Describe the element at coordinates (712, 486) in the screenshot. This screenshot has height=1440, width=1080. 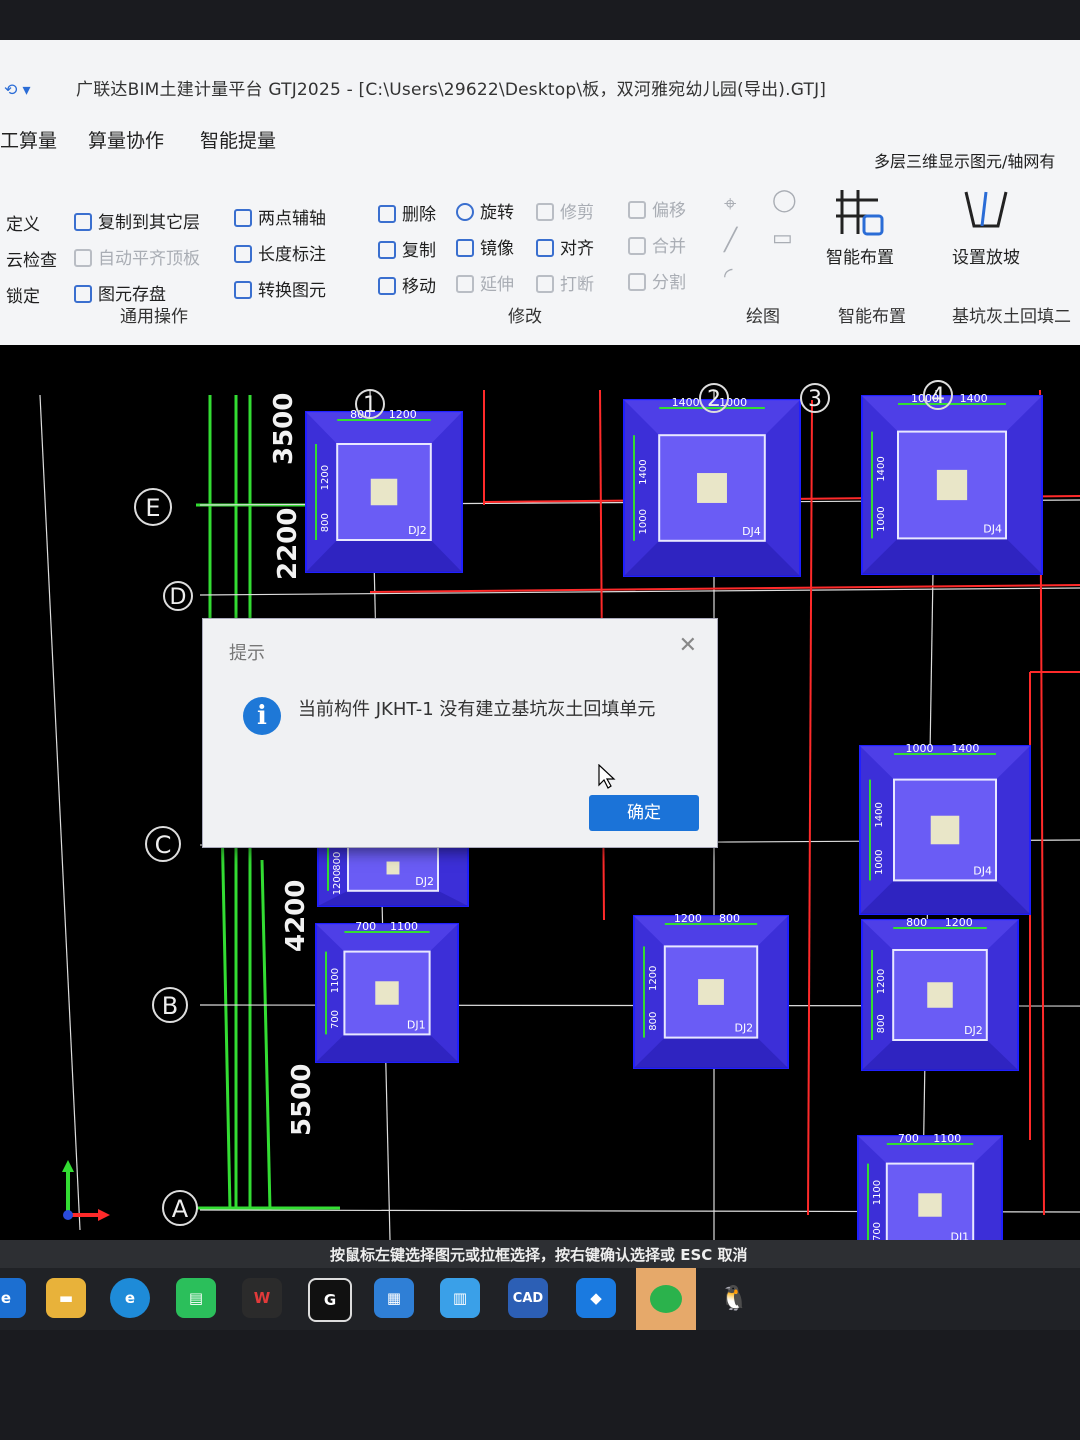
I see `footing: 1400 1000 1400 1000 DJ4` at that location.